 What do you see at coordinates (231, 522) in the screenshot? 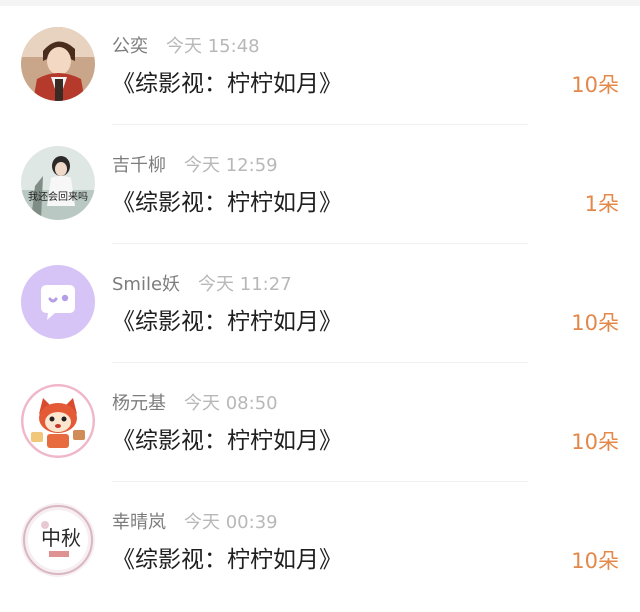
I see `gift-time: 今天 00:39` at bounding box center [231, 522].